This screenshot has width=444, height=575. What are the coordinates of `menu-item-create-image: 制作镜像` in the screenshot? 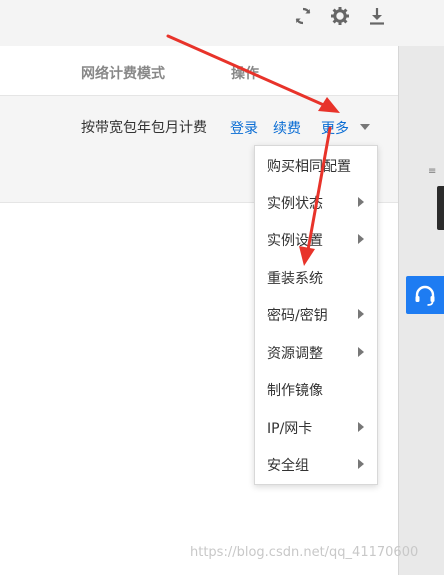 It's located at (316, 389).